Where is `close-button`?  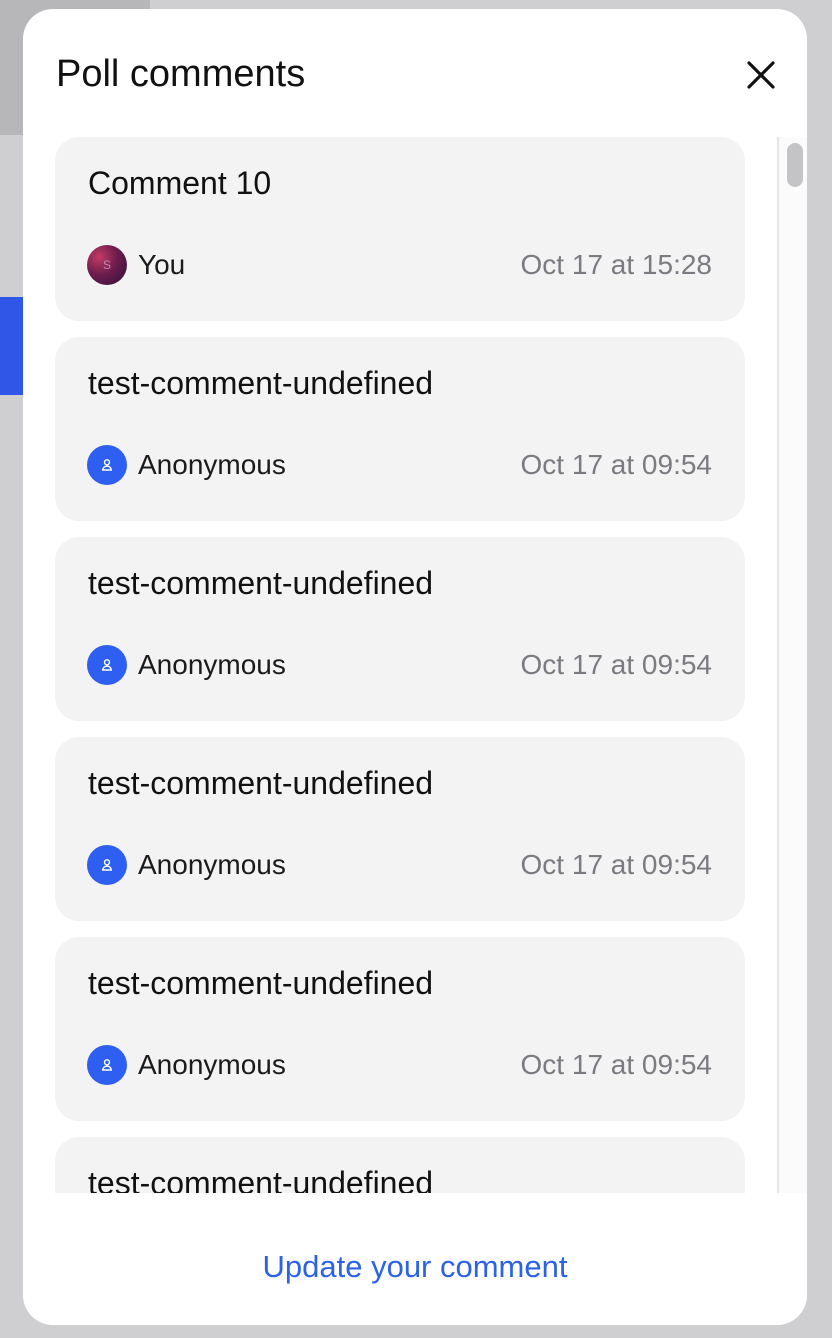 close-button is located at coordinates (761, 75).